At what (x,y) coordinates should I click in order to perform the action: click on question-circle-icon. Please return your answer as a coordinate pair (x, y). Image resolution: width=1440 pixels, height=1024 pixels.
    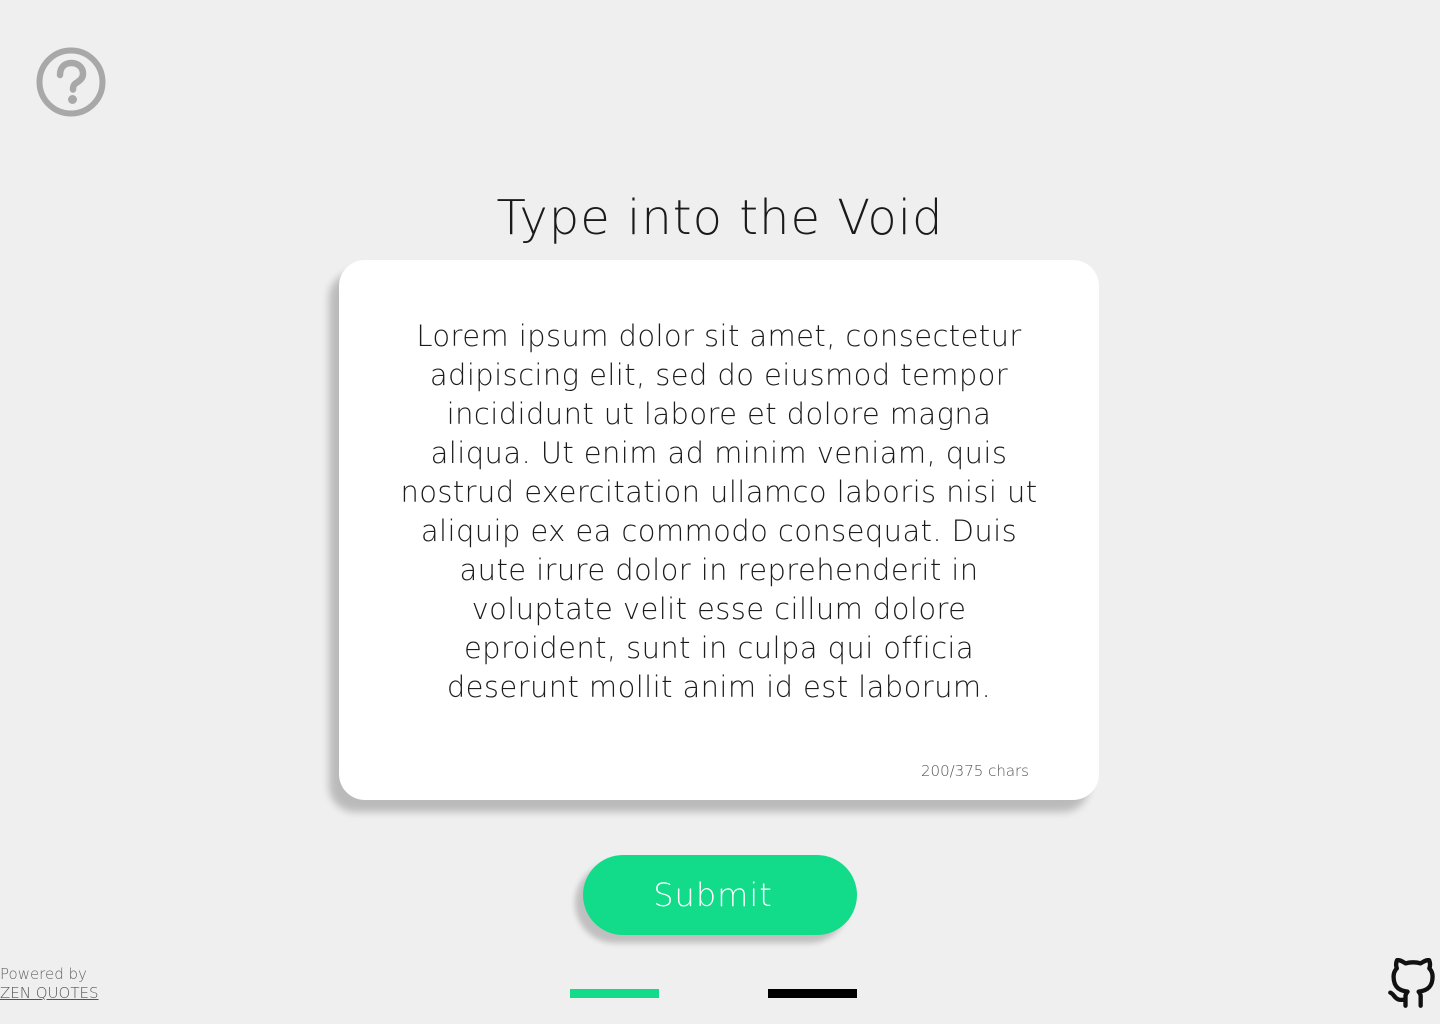
    Looking at the image, I should click on (71, 82).